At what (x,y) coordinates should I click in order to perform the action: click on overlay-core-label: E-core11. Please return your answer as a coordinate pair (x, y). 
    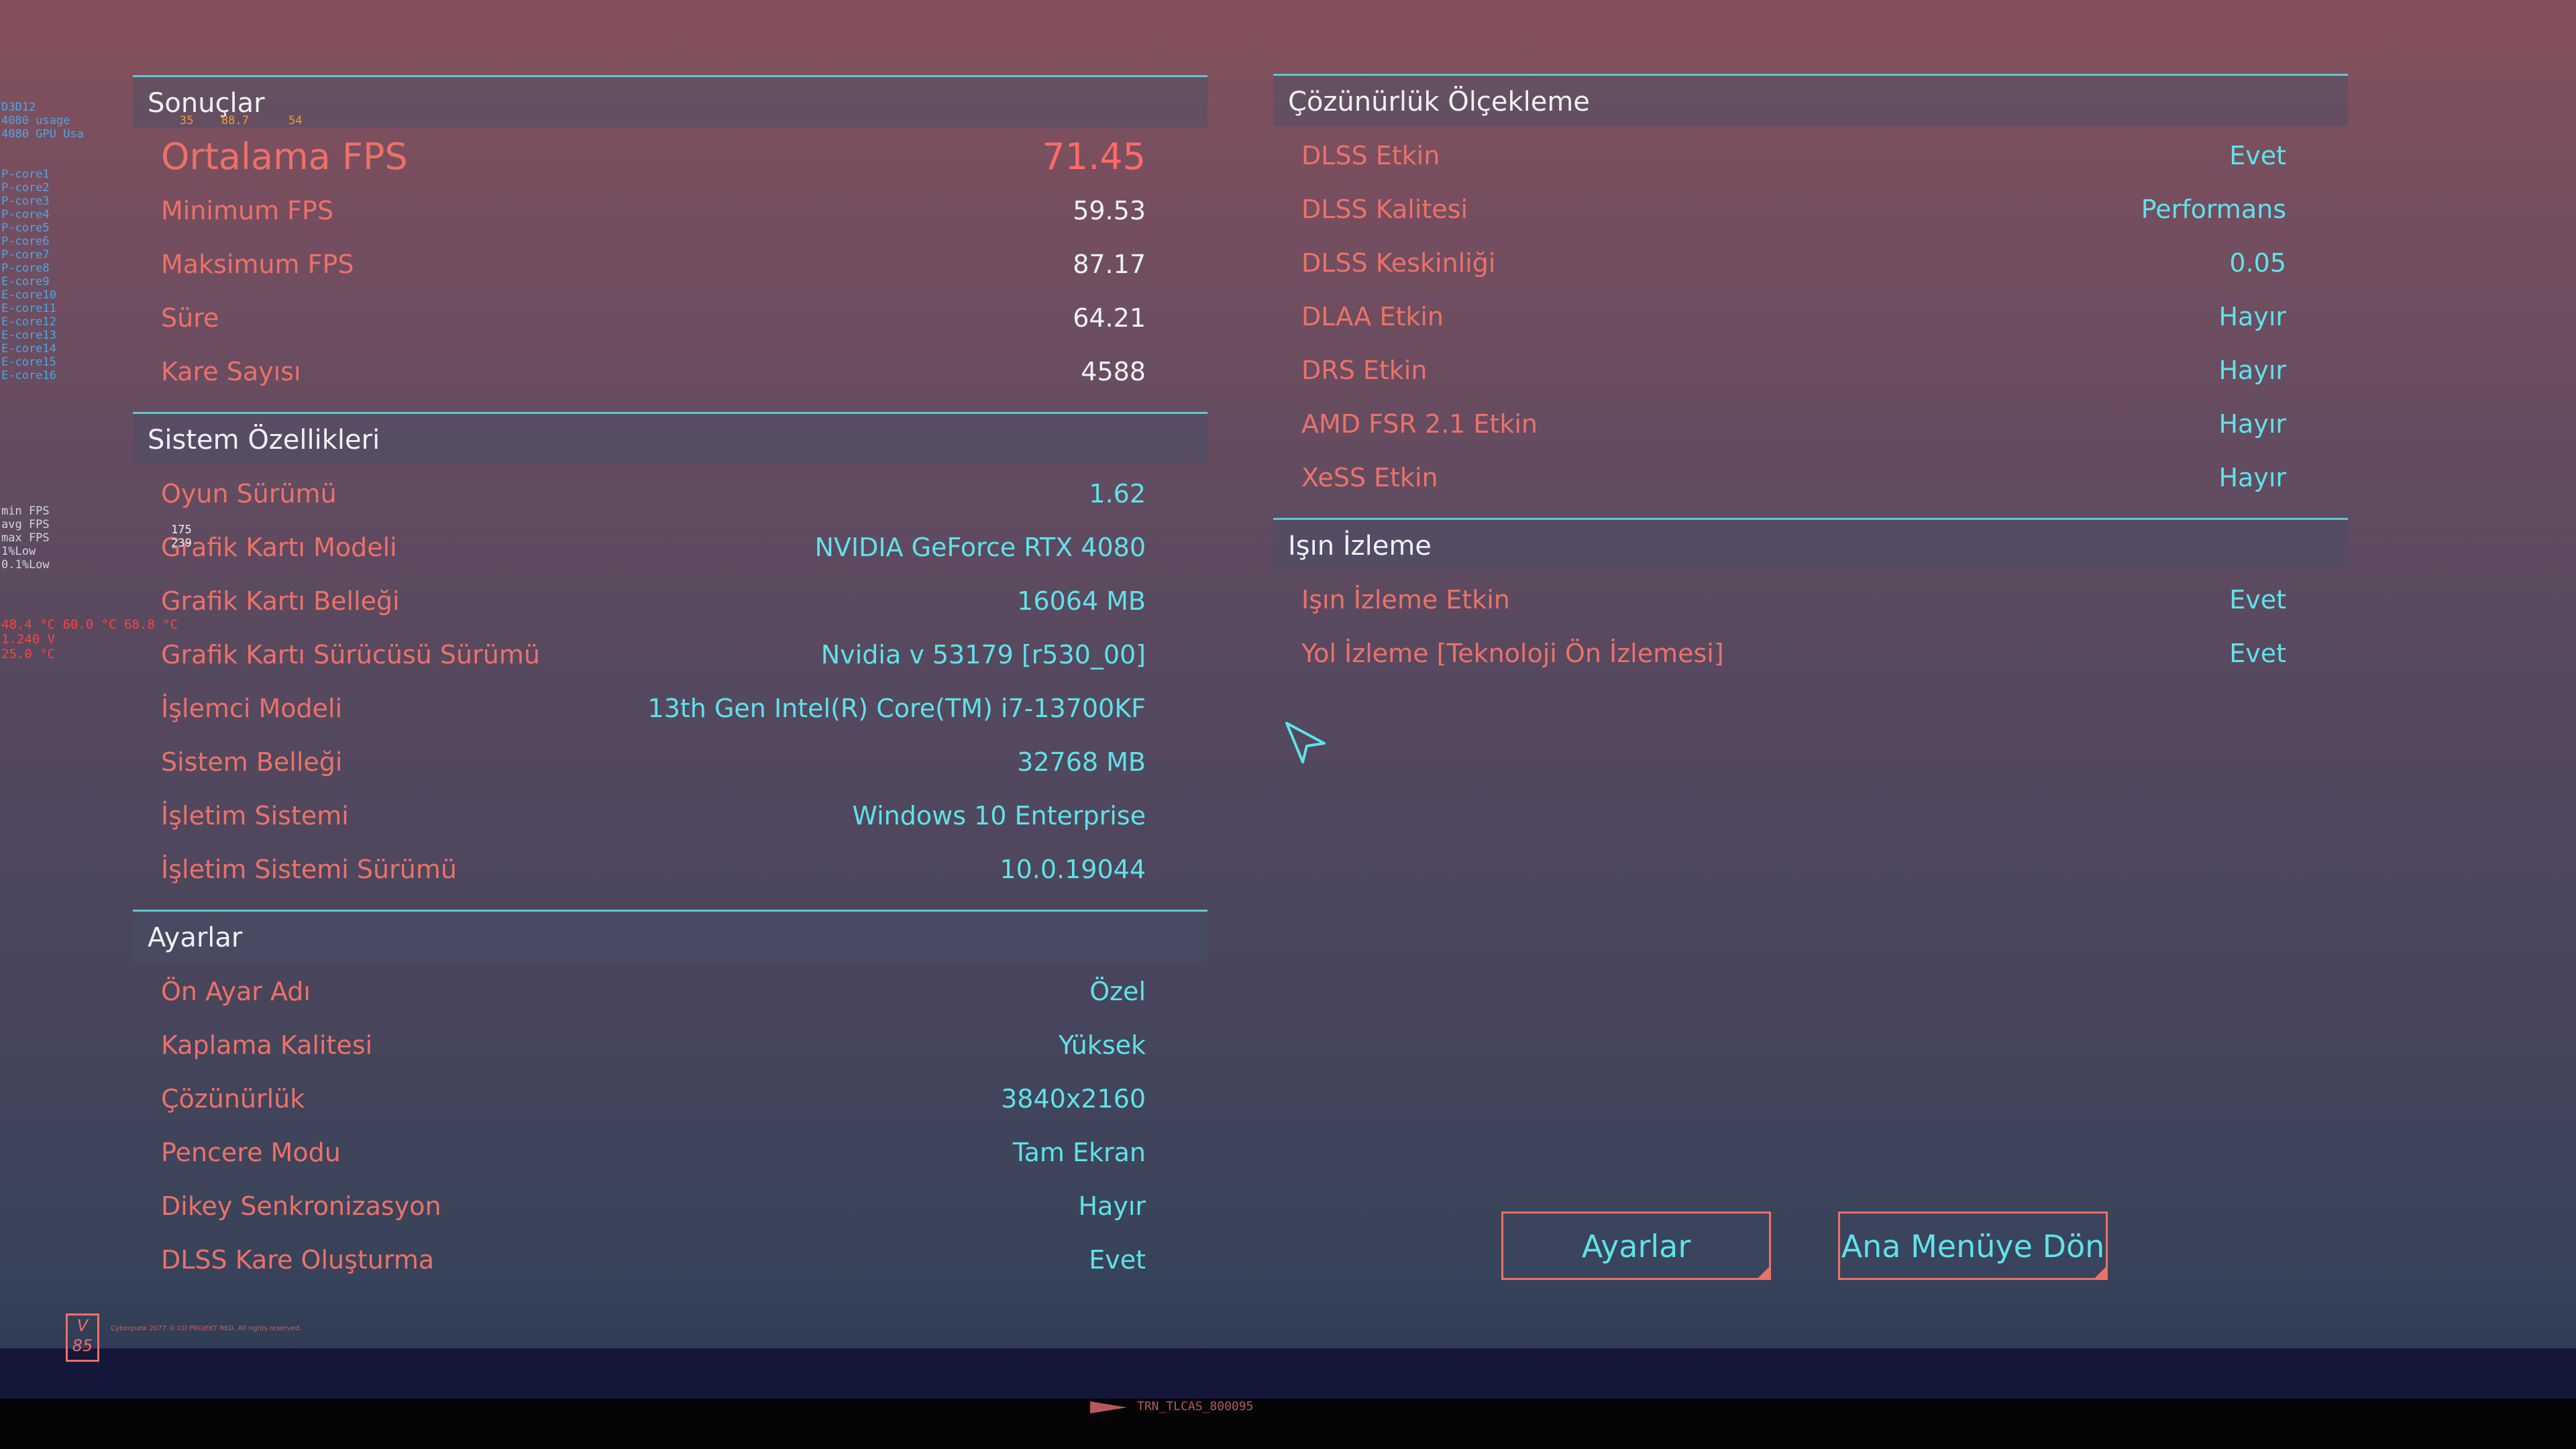
    Looking at the image, I should click on (28, 308).